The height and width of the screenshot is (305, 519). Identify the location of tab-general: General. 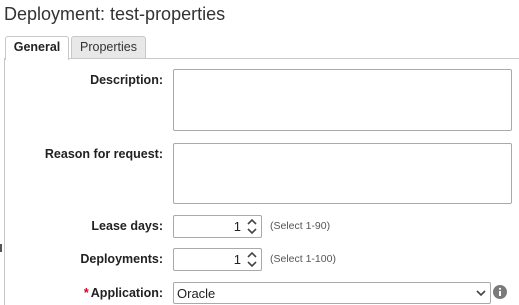
(37, 48).